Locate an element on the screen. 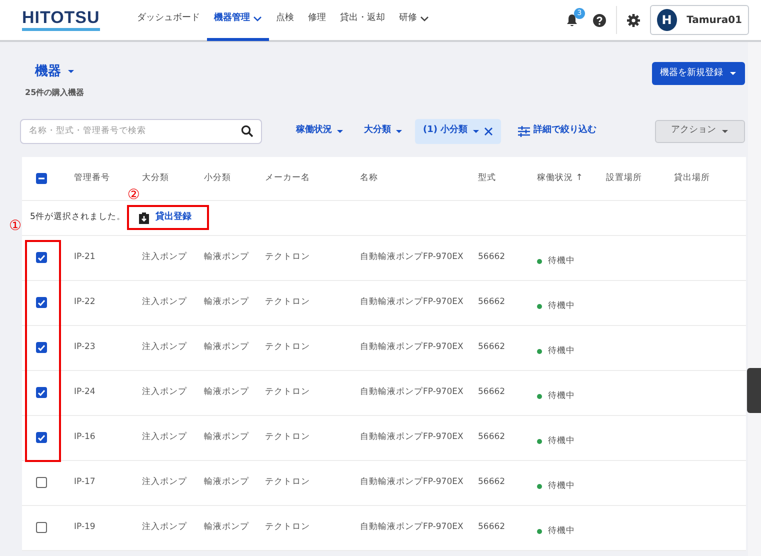 Image resolution: width=761 pixels, height=556 pixels. column-header: 小分類 is located at coordinates (234, 178).